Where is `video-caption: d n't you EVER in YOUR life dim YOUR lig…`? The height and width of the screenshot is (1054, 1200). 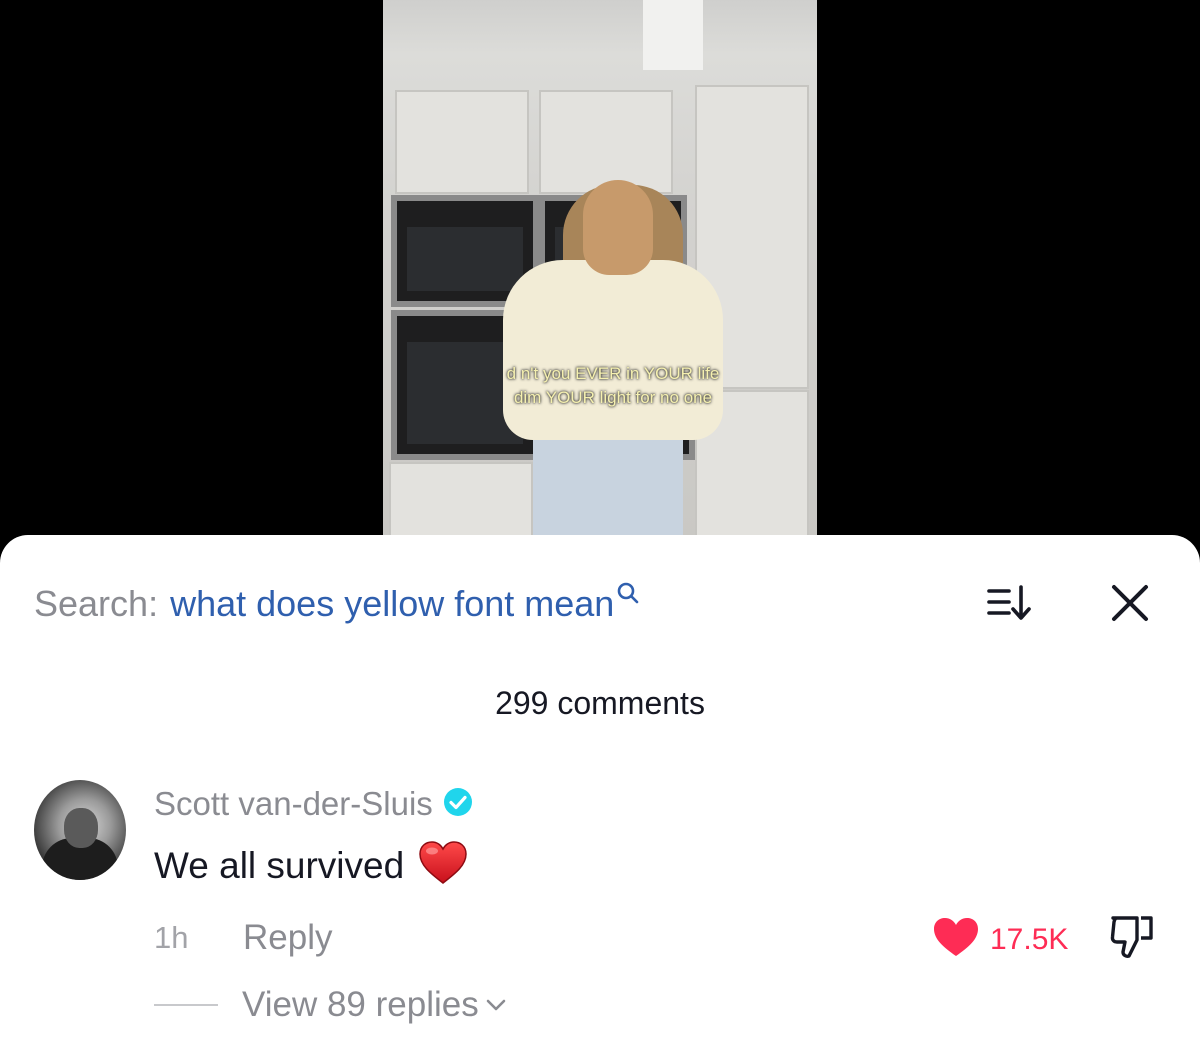
video-caption: d n't you EVER in YOUR life dim YOUR lig… is located at coordinates (613, 386).